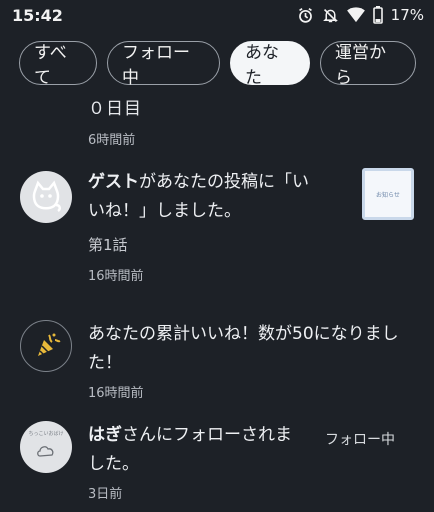 This screenshot has height=512, width=434. What do you see at coordinates (190, 450) in the screenshot?
I see `notification-message: はぎさんにフォローされました。` at bounding box center [190, 450].